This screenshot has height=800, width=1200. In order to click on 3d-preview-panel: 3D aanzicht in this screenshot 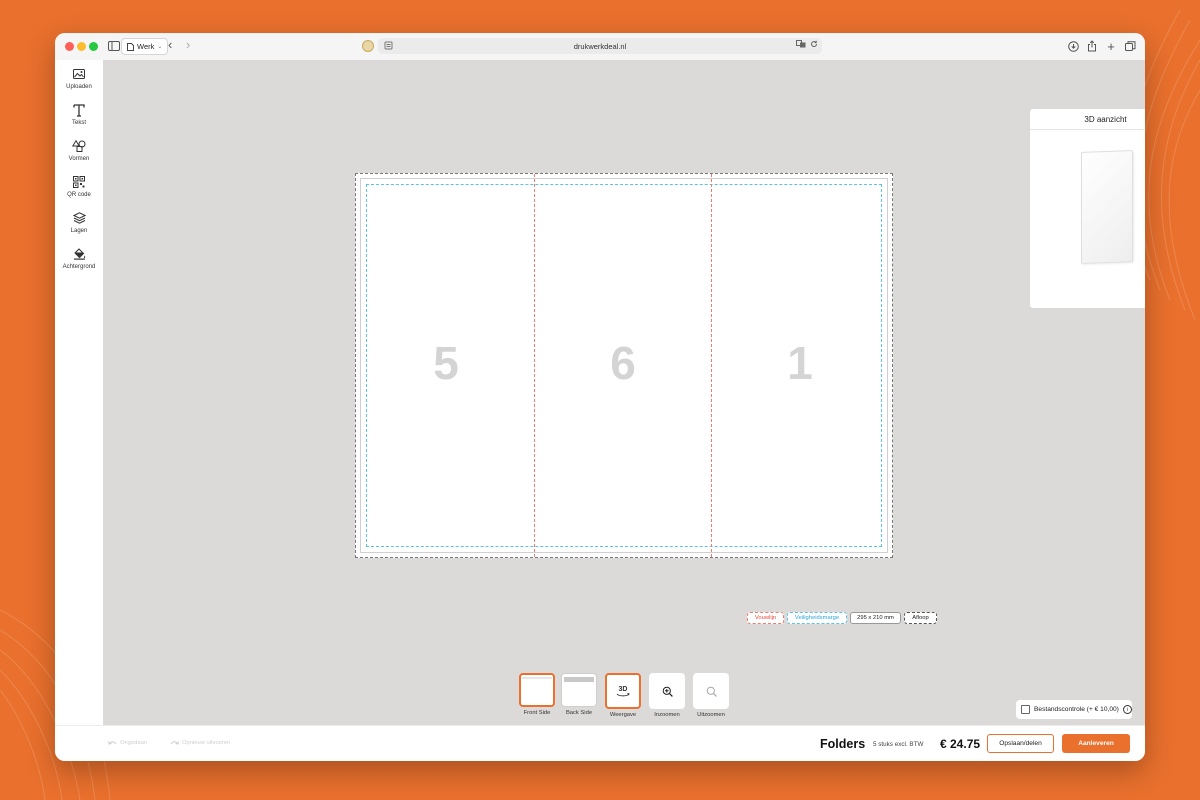, I will do `click(1087, 208)`.